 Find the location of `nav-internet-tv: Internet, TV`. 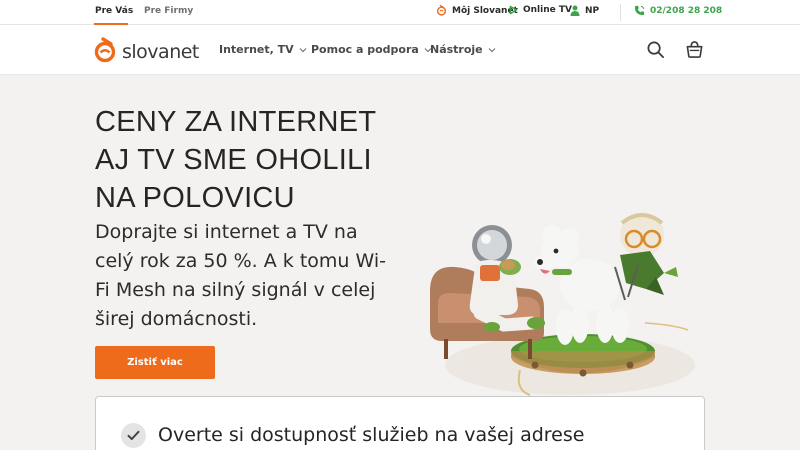

nav-internet-tv: Internet, TV is located at coordinates (263, 49).